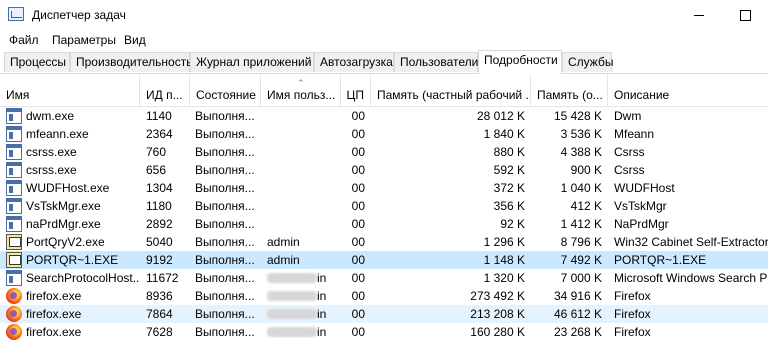 This screenshot has height=346, width=768. Describe the element at coordinates (159, 134) in the screenshot. I see `cell-pid: 2364` at that location.